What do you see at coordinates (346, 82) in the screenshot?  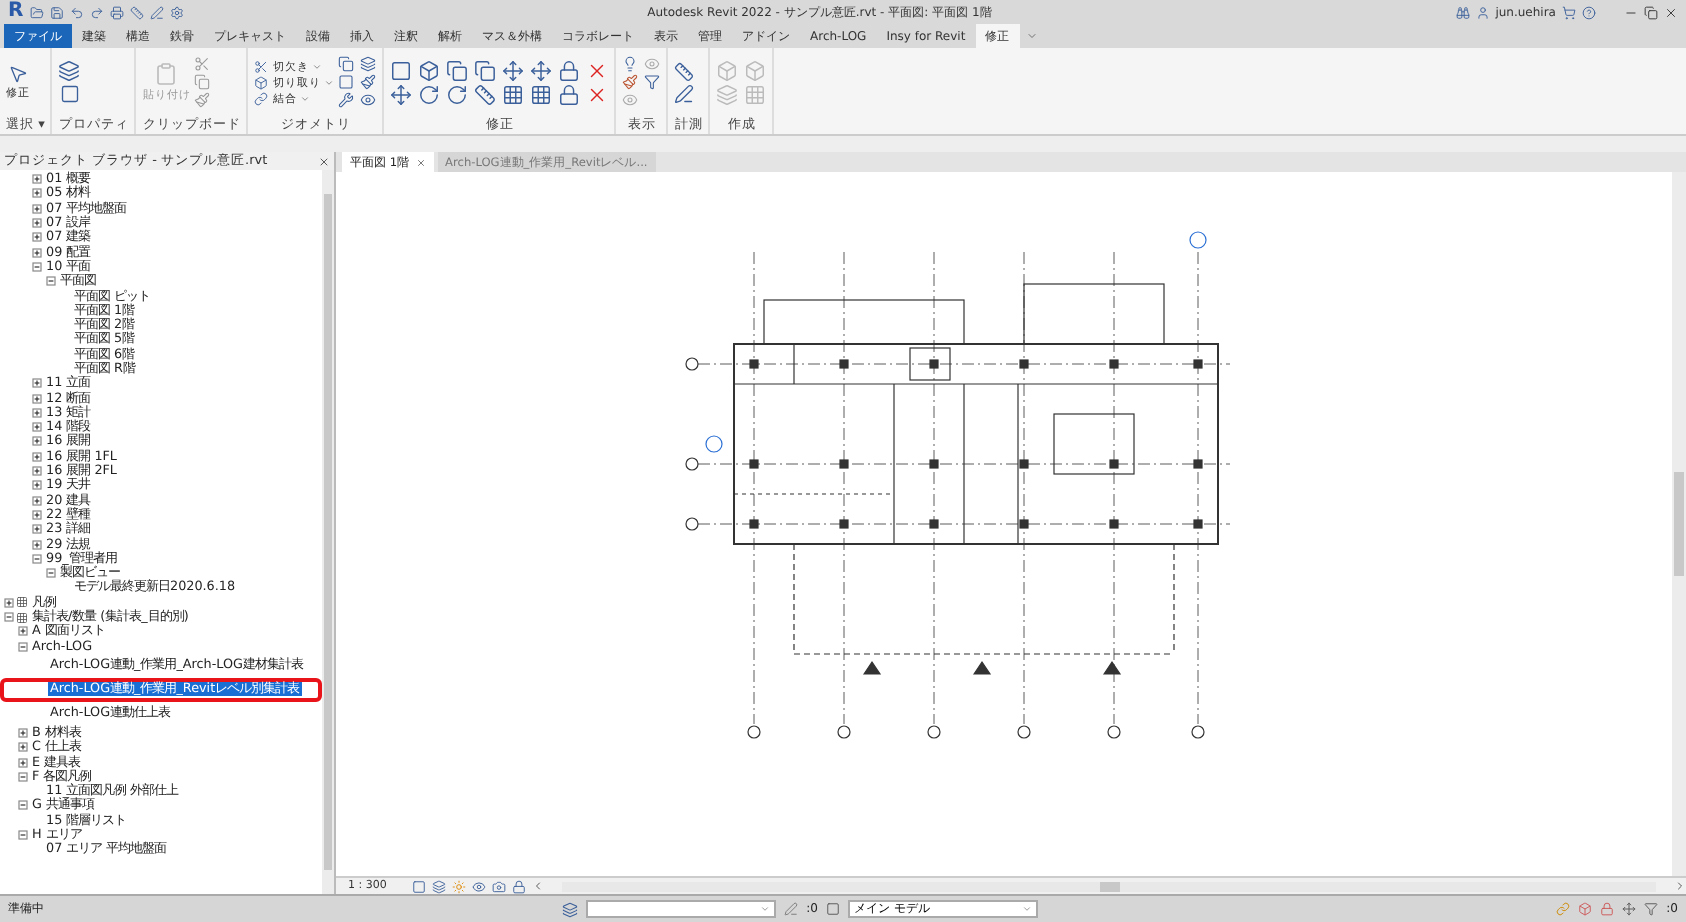 I see `square-icon` at bounding box center [346, 82].